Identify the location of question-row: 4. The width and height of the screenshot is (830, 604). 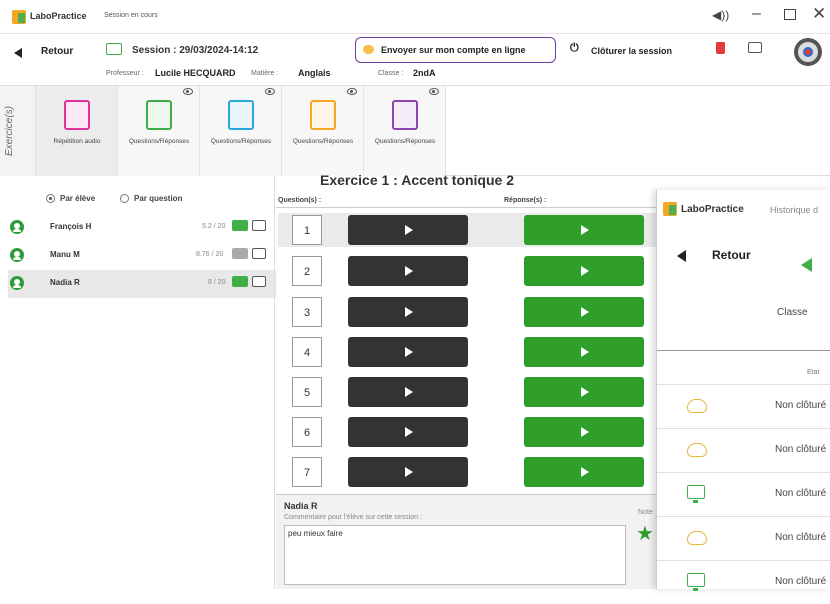
(471, 352).